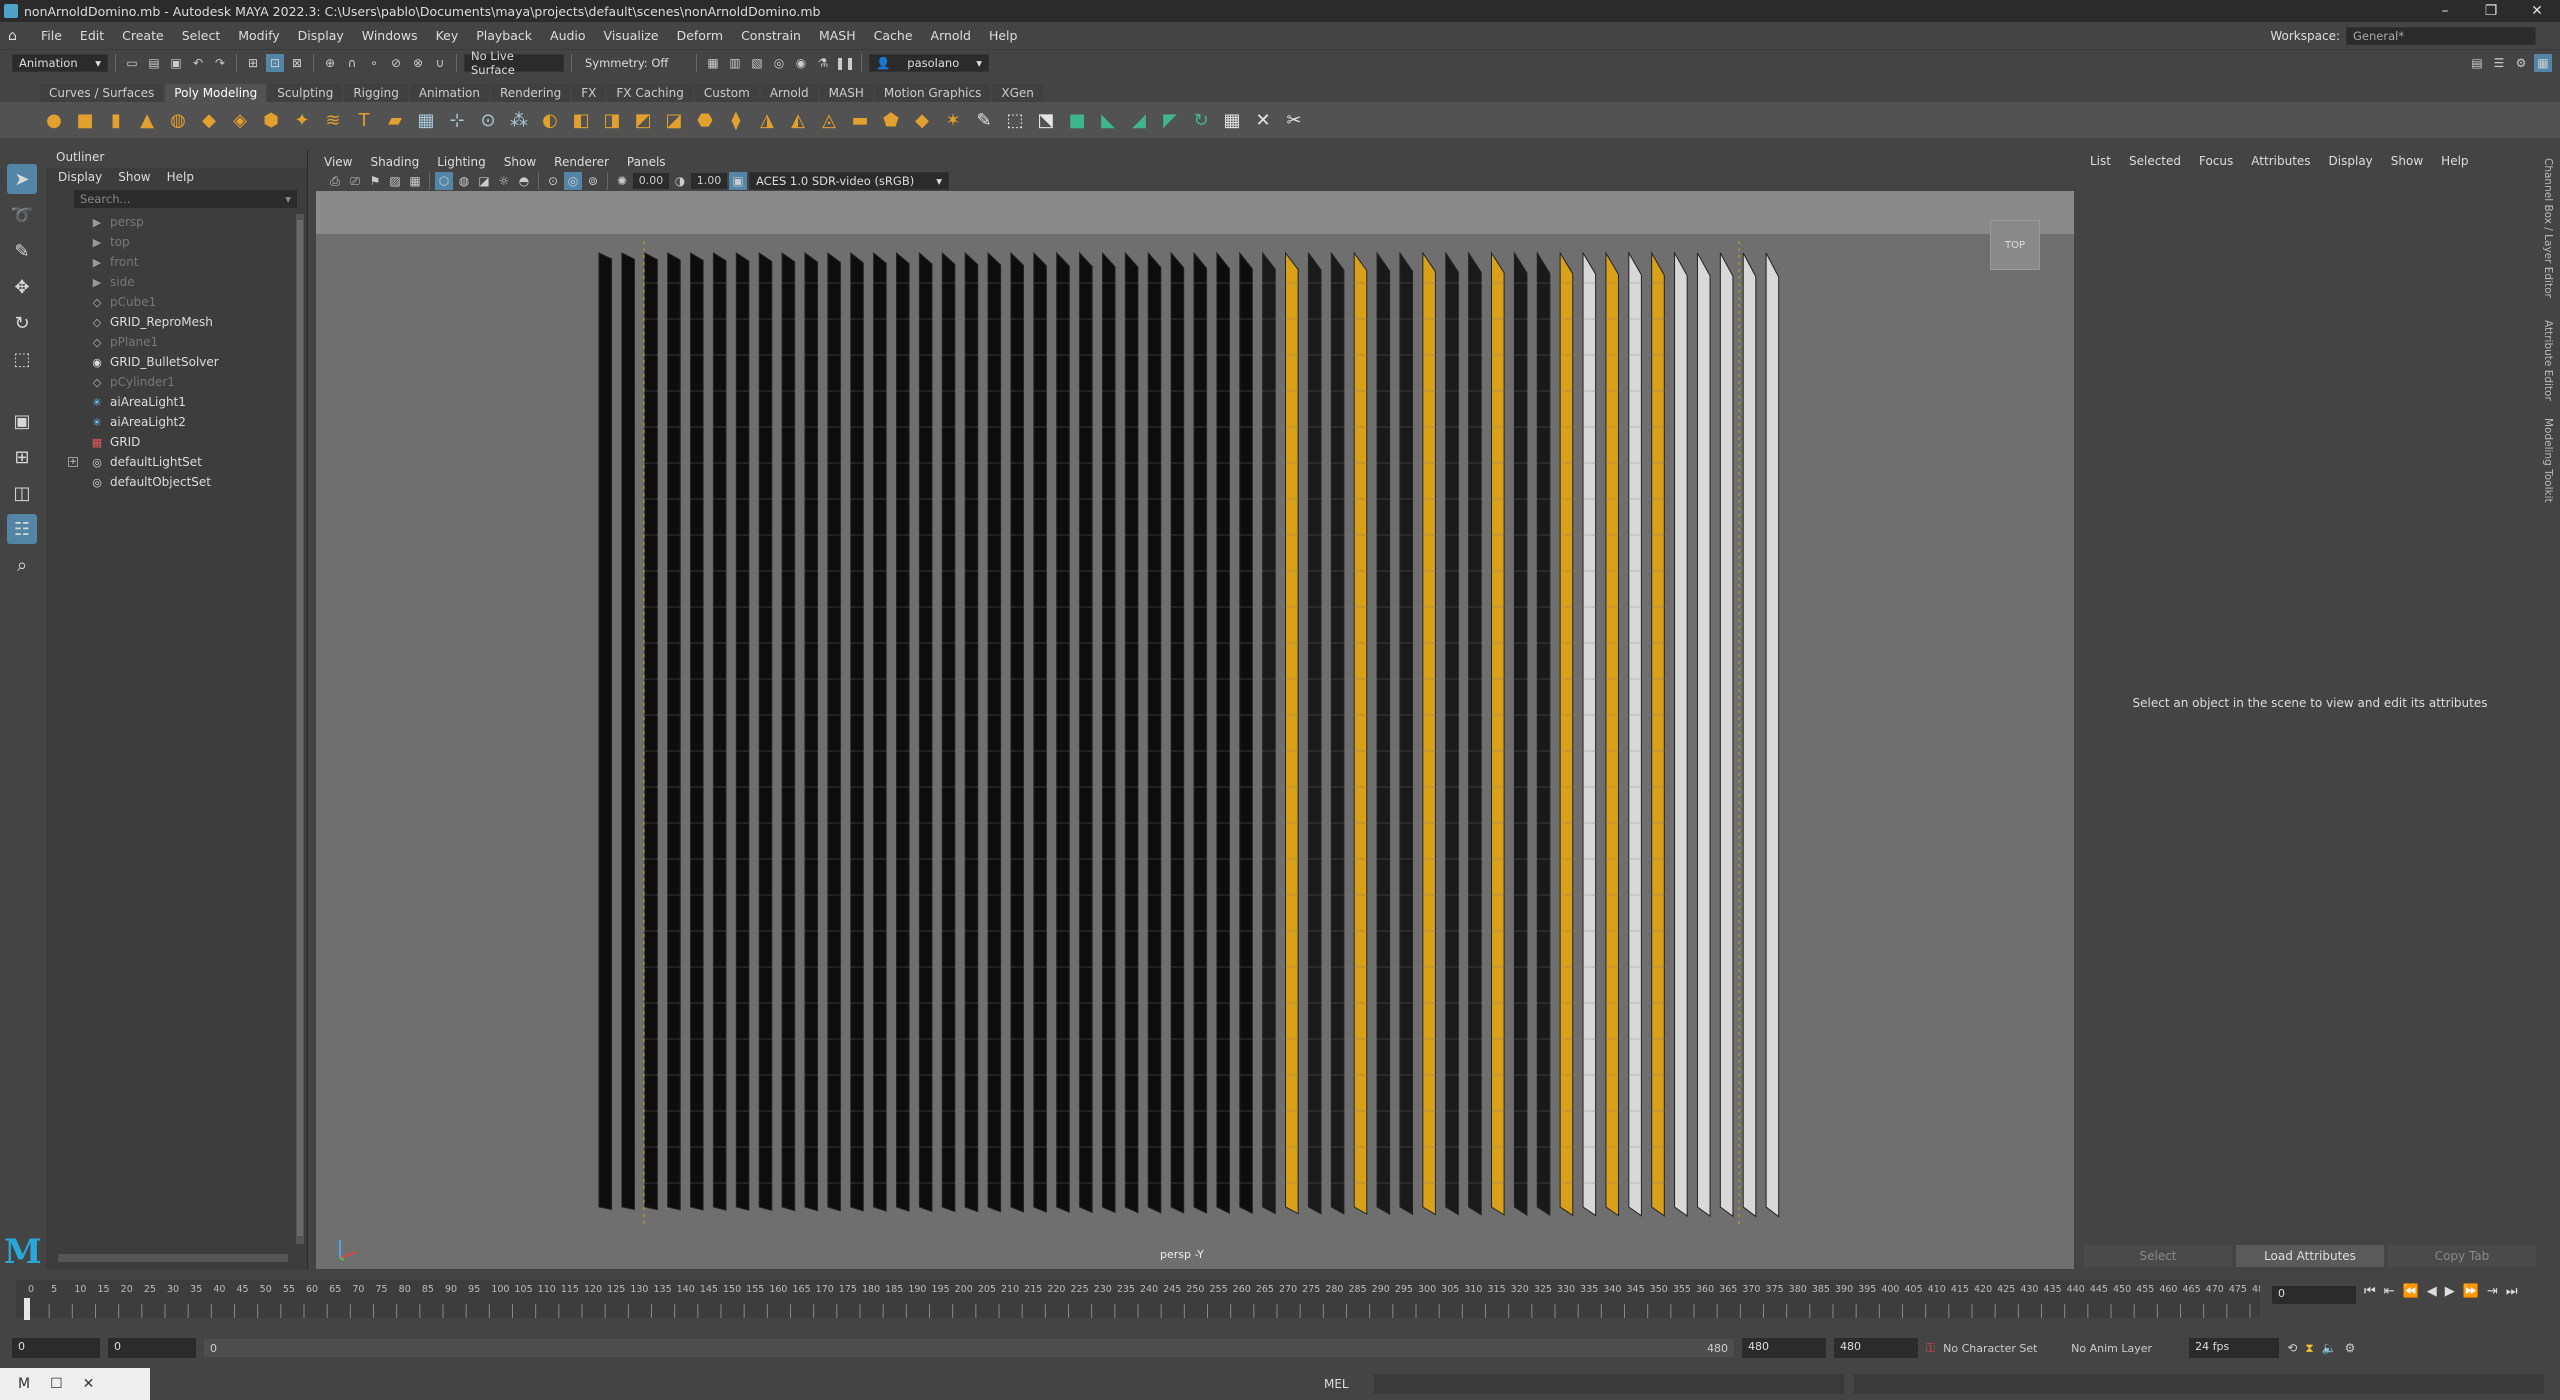 The width and height of the screenshot is (2560, 1400). Describe the element at coordinates (622, 181) in the screenshot. I see `exposure-icon: ✺` at that location.